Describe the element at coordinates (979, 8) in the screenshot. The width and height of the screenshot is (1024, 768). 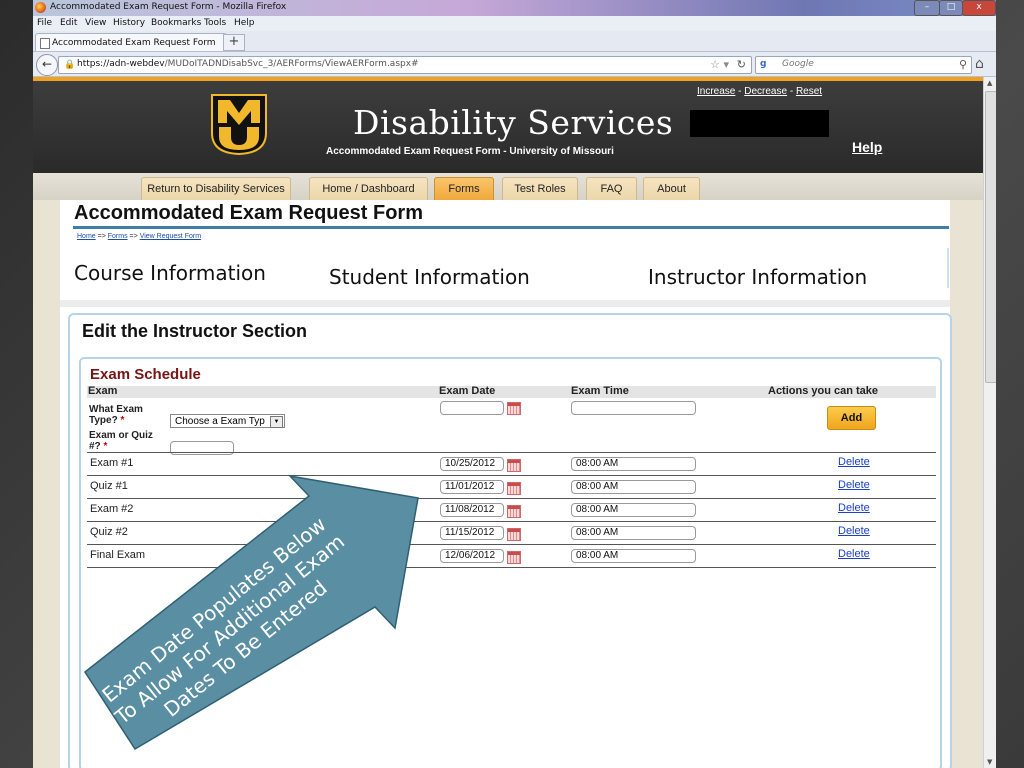
I see `close-button: x` at that location.